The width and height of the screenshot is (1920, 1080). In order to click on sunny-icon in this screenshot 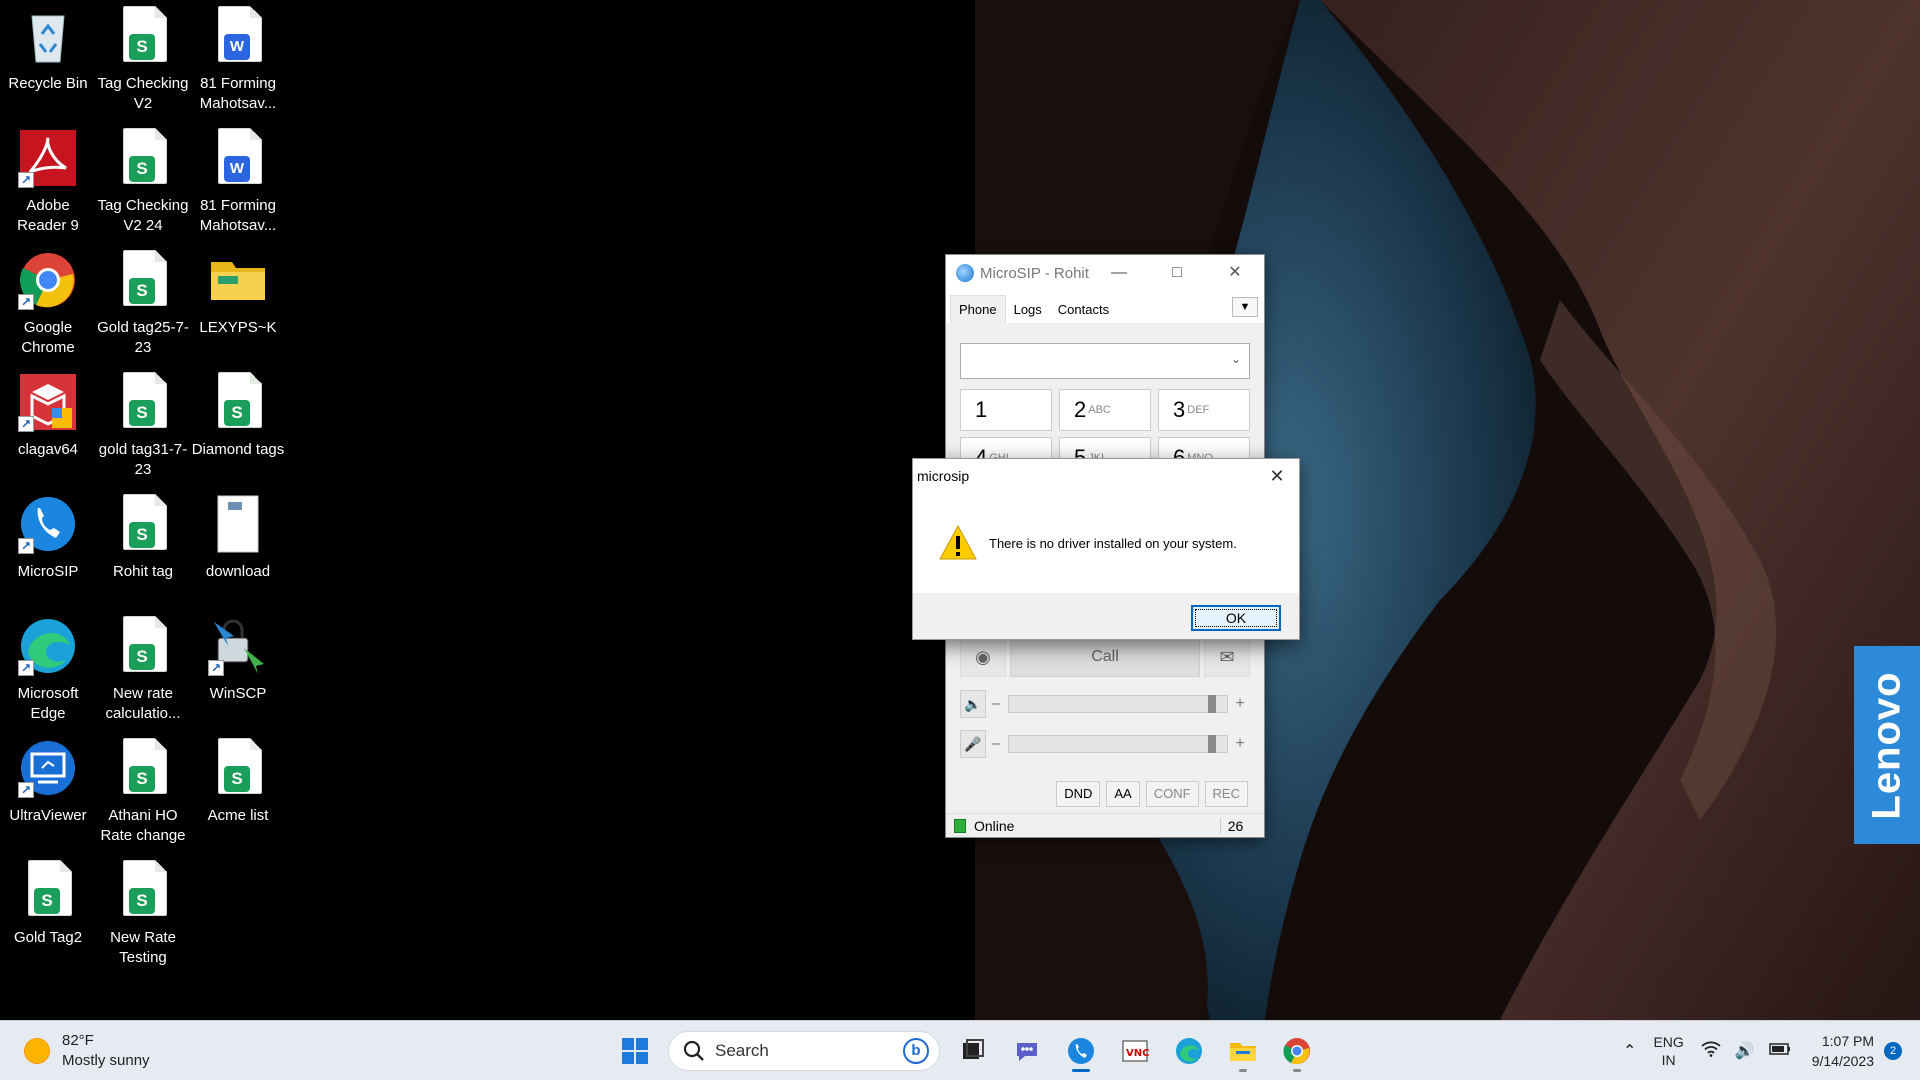, I will do `click(37, 1051)`.